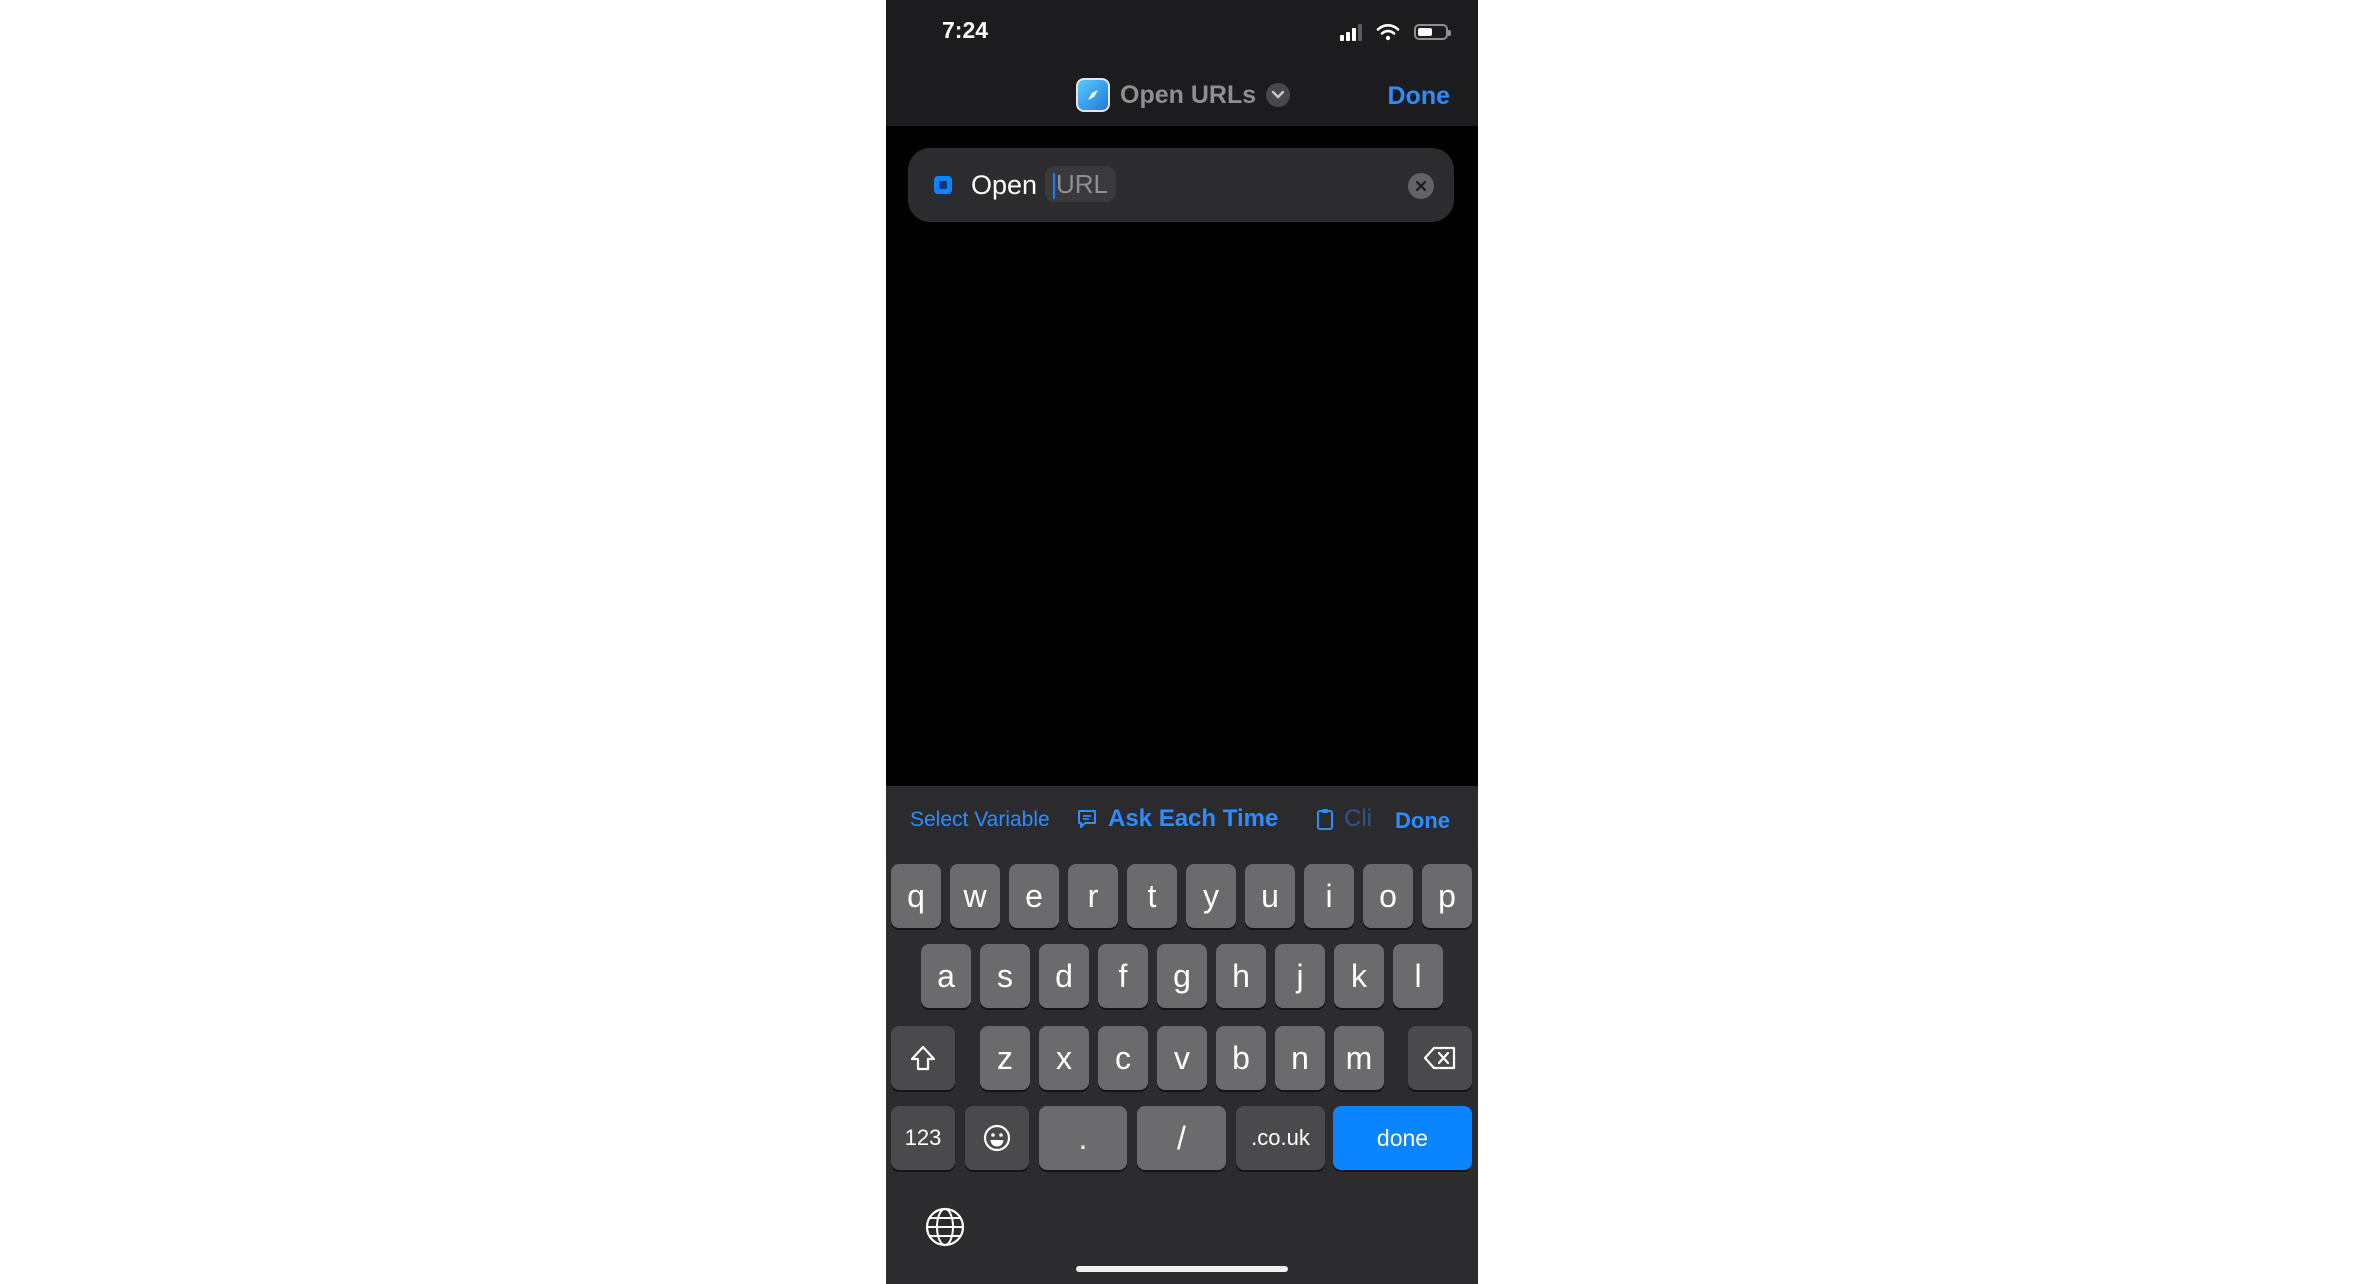  What do you see at coordinates (1087, 819) in the screenshot?
I see `speech-bubble-icon` at bounding box center [1087, 819].